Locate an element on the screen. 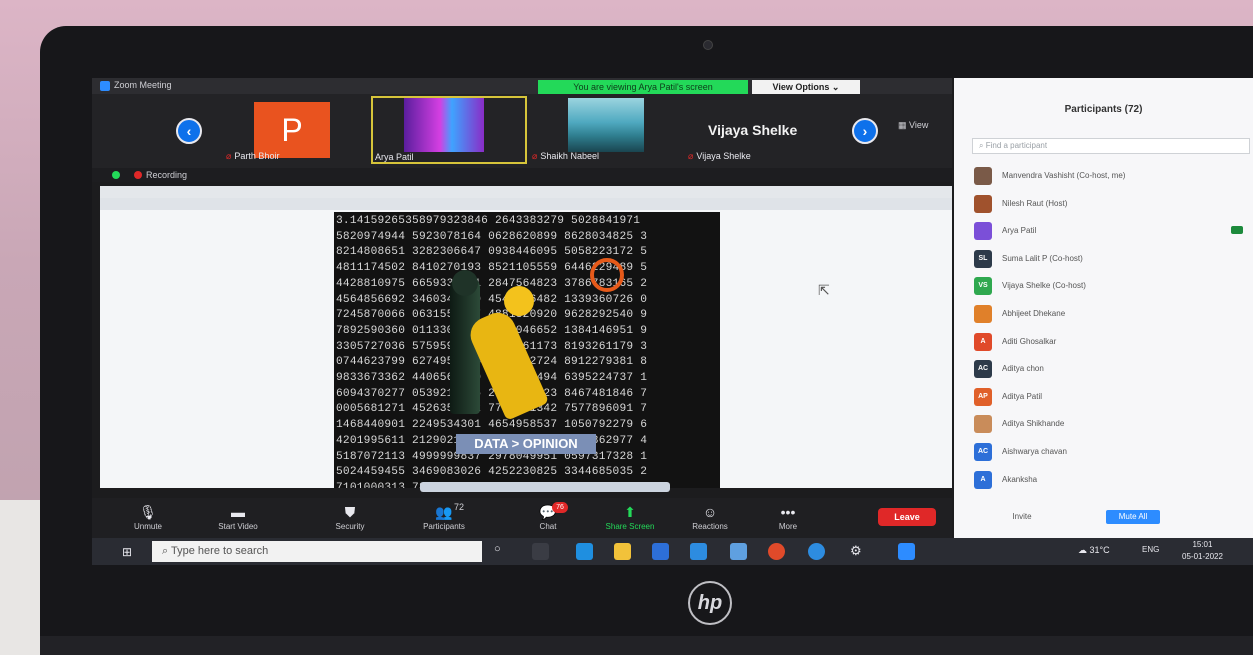 This screenshot has height=655, width=1253. invite-button: Invite is located at coordinates (1022, 517).